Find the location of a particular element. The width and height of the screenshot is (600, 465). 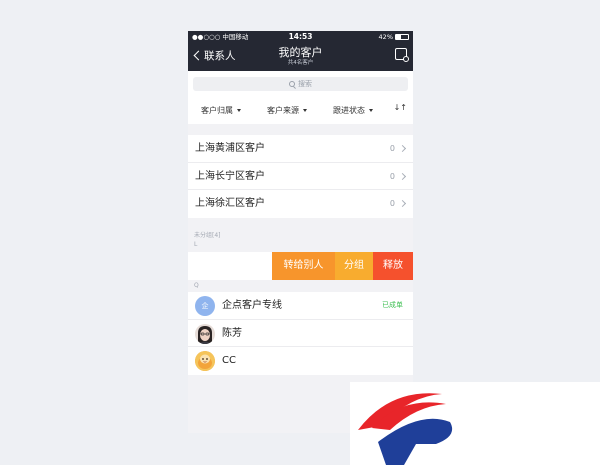

filter-label: 跟进状态 is located at coordinates (349, 110).